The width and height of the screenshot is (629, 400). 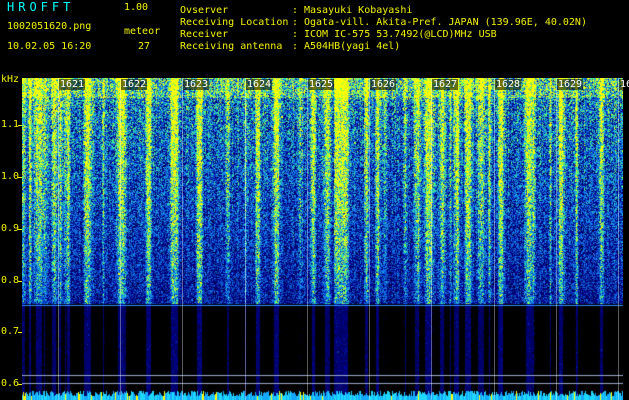 What do you see at coordinates (10, 176) in the screenshot?
I see `frequency-tick-1.0: 1.0` at bounding box center [10, 176].